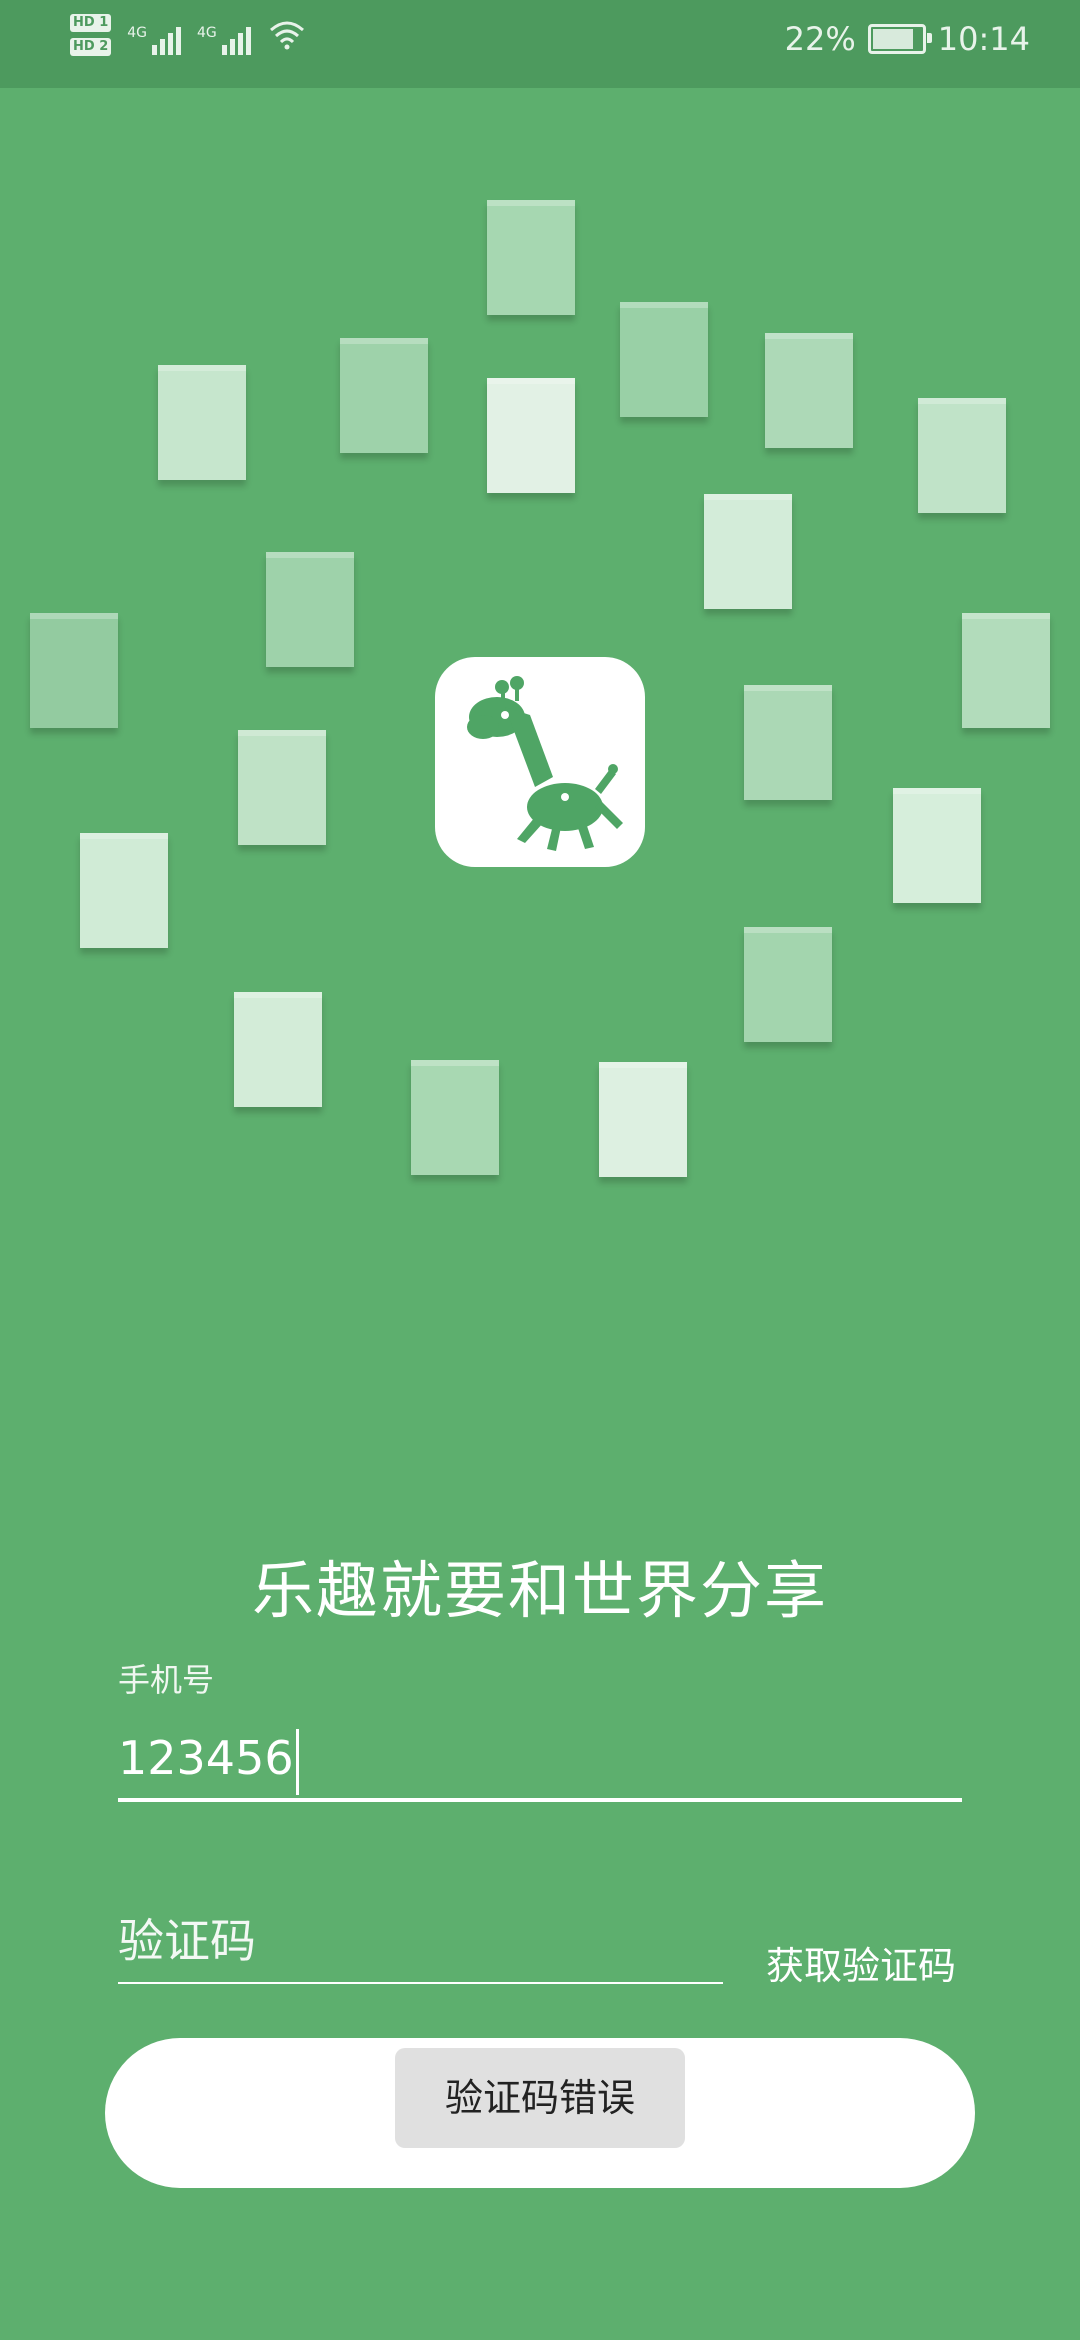 This screenshot has height=2340, width=1080. What do you see at coordinates (207, 33) in the screenshot?
I see `network-type-2: 4G` at bounding box center [207, 33].